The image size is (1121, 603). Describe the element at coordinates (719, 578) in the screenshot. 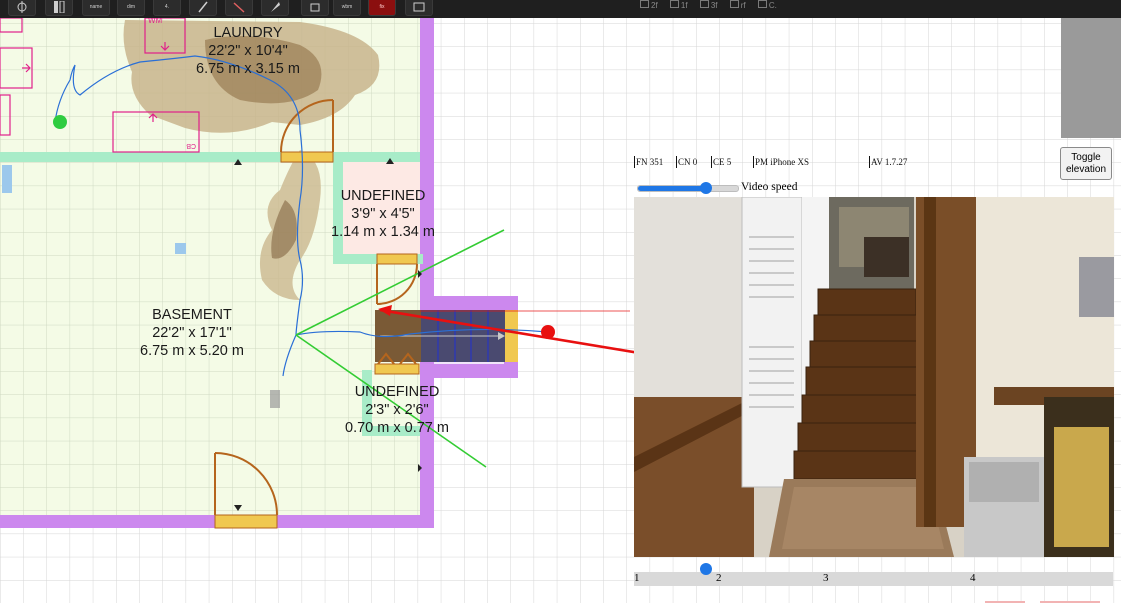

I see `timeline-tick: 2` at that location.